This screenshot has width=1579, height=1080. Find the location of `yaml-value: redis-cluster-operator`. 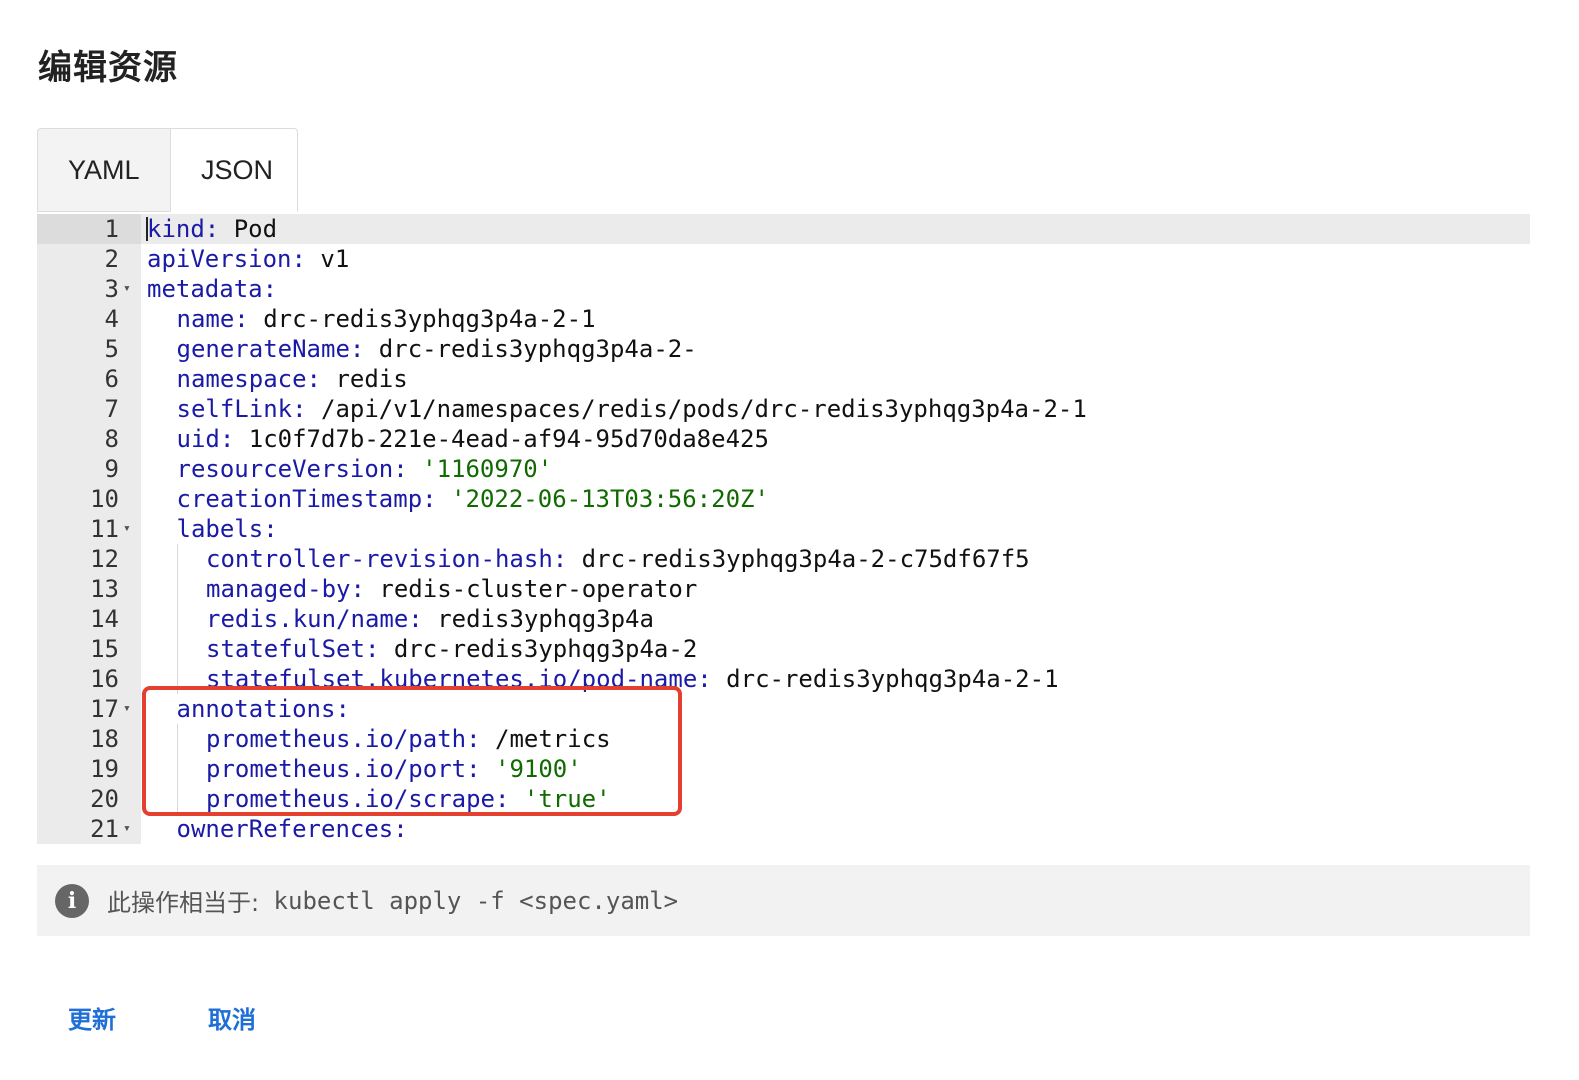

yaml-value: redis-cluster-operator is located at coordinates (531, 589).